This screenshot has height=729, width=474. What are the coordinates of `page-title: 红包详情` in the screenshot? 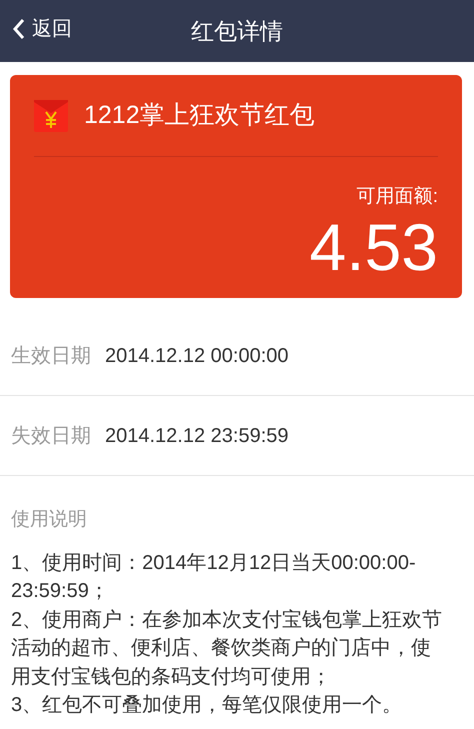 It's located at (237, 31).